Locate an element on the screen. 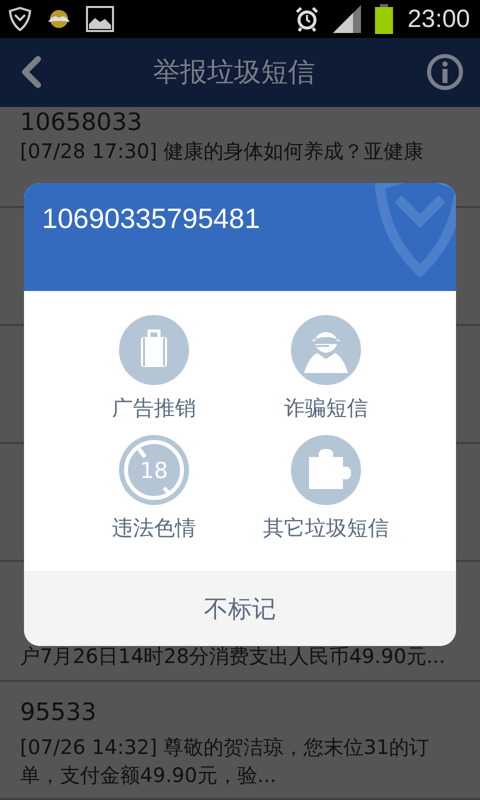 The image size is (480, 800). screen-title: 举报垃圾短信 is located at coordinates (234, 73).